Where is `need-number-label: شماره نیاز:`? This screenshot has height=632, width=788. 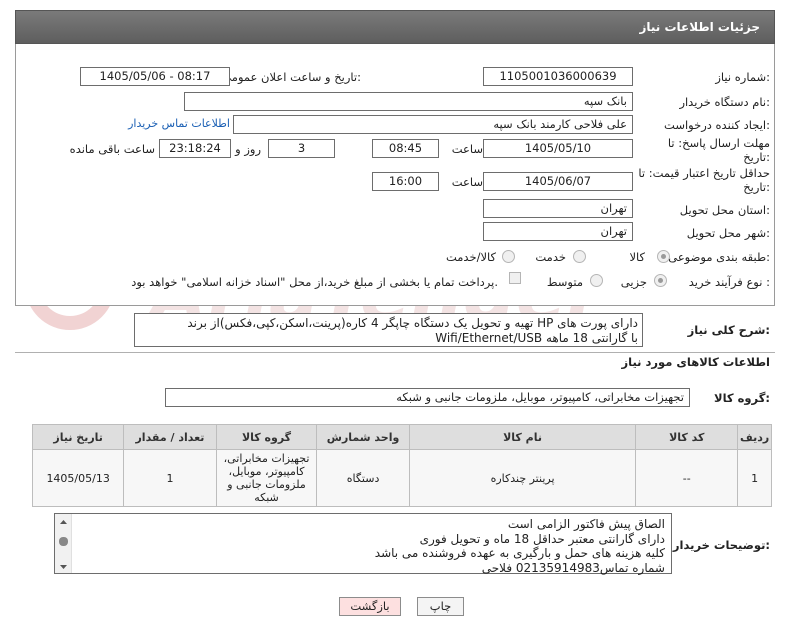
need-number-label: شماره نیاز: is located at coordinates (742, 77).